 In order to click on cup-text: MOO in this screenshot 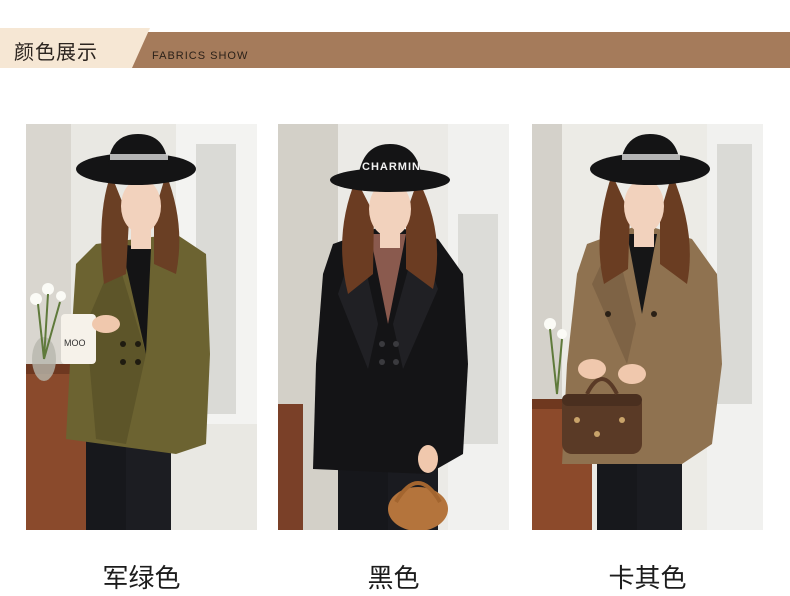, I will do `click(75, 343)`.